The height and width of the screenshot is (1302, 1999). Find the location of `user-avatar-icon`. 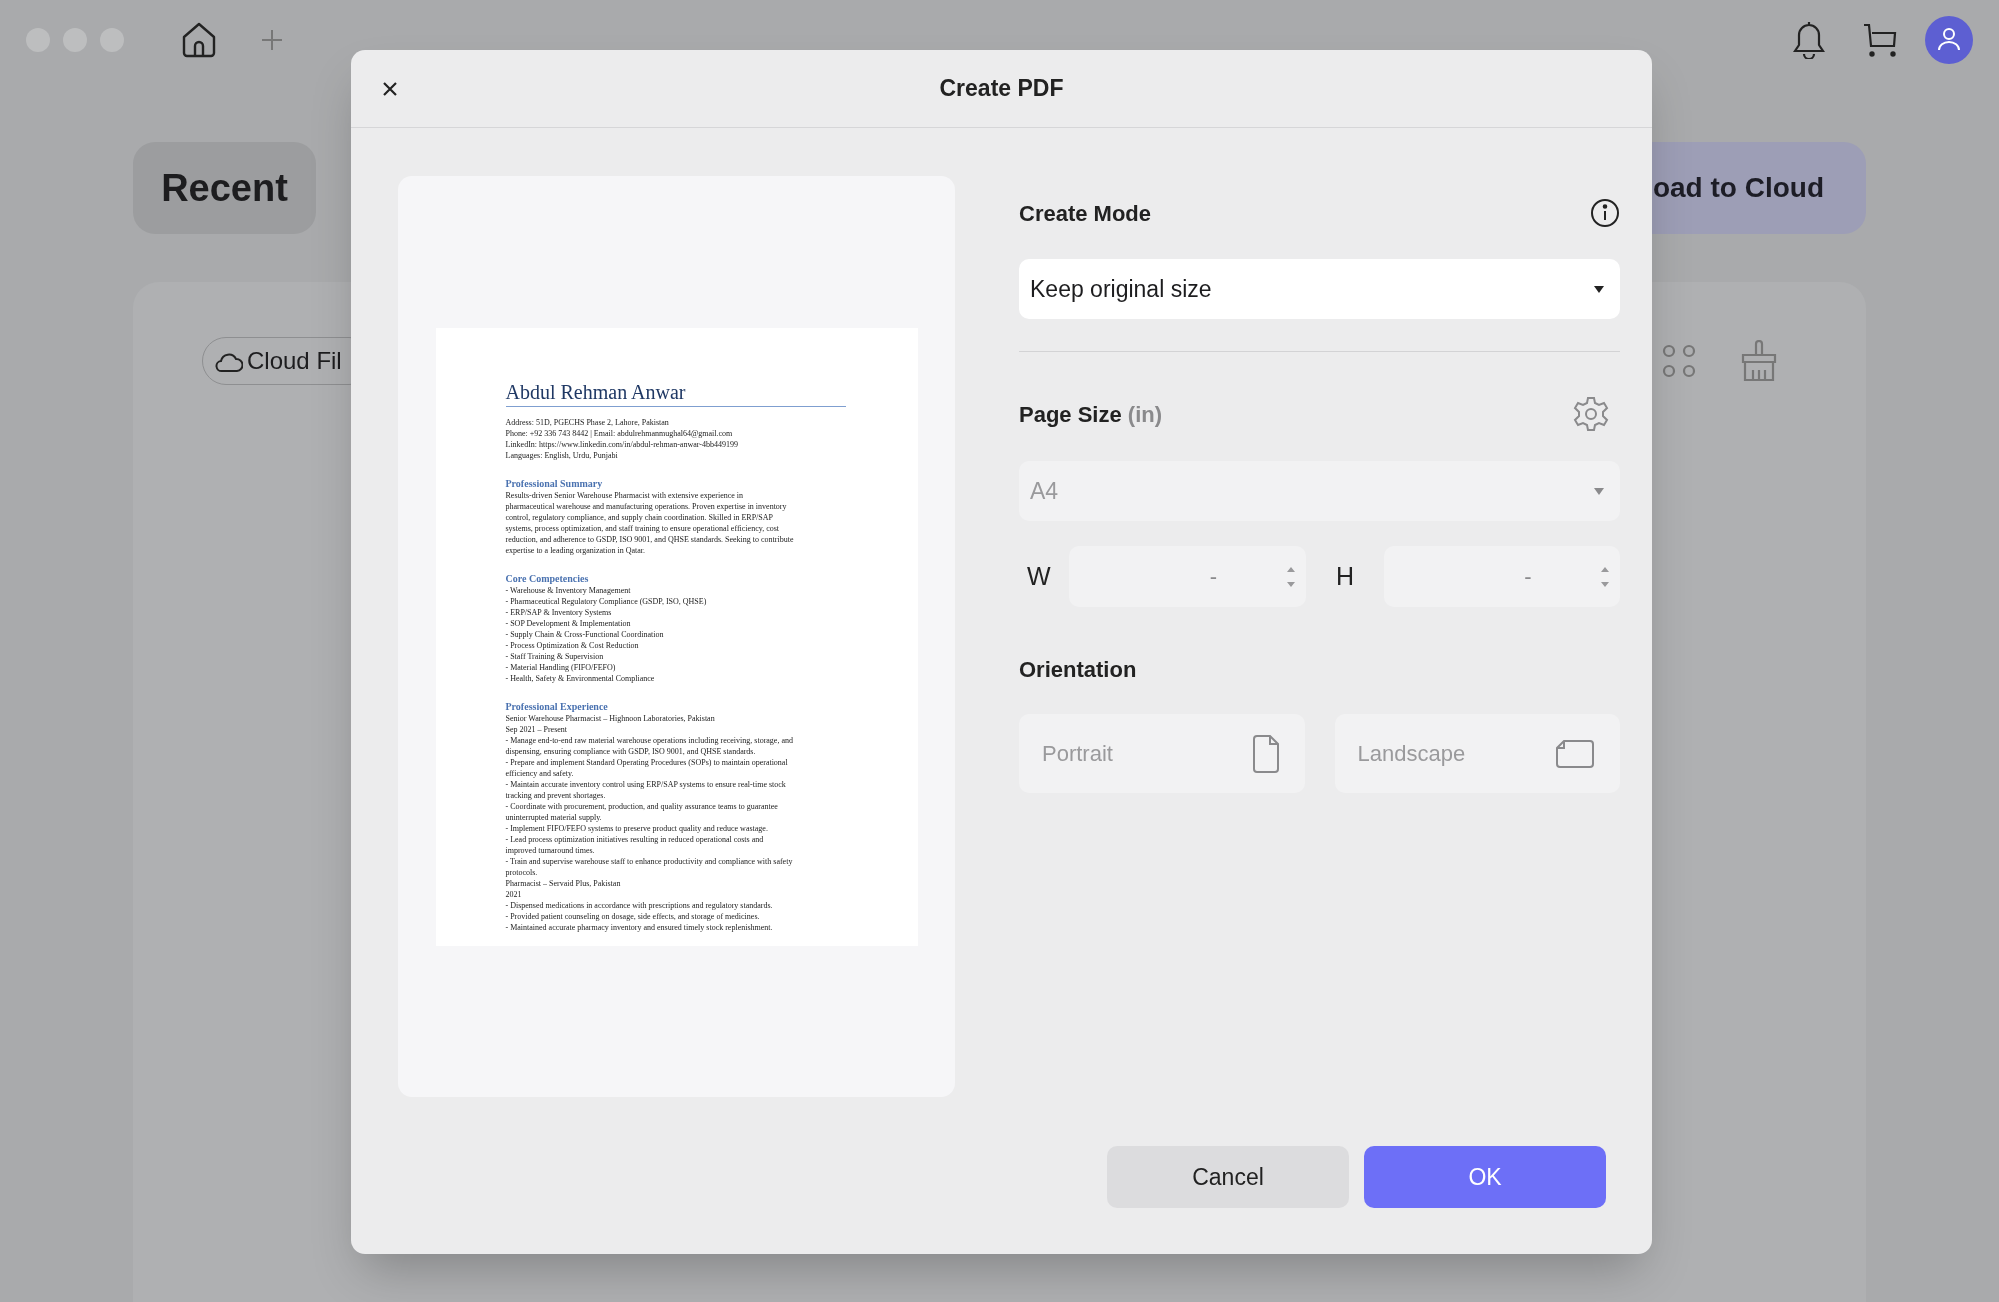

user-avatar-icon is located at coordinates (1949, 40).